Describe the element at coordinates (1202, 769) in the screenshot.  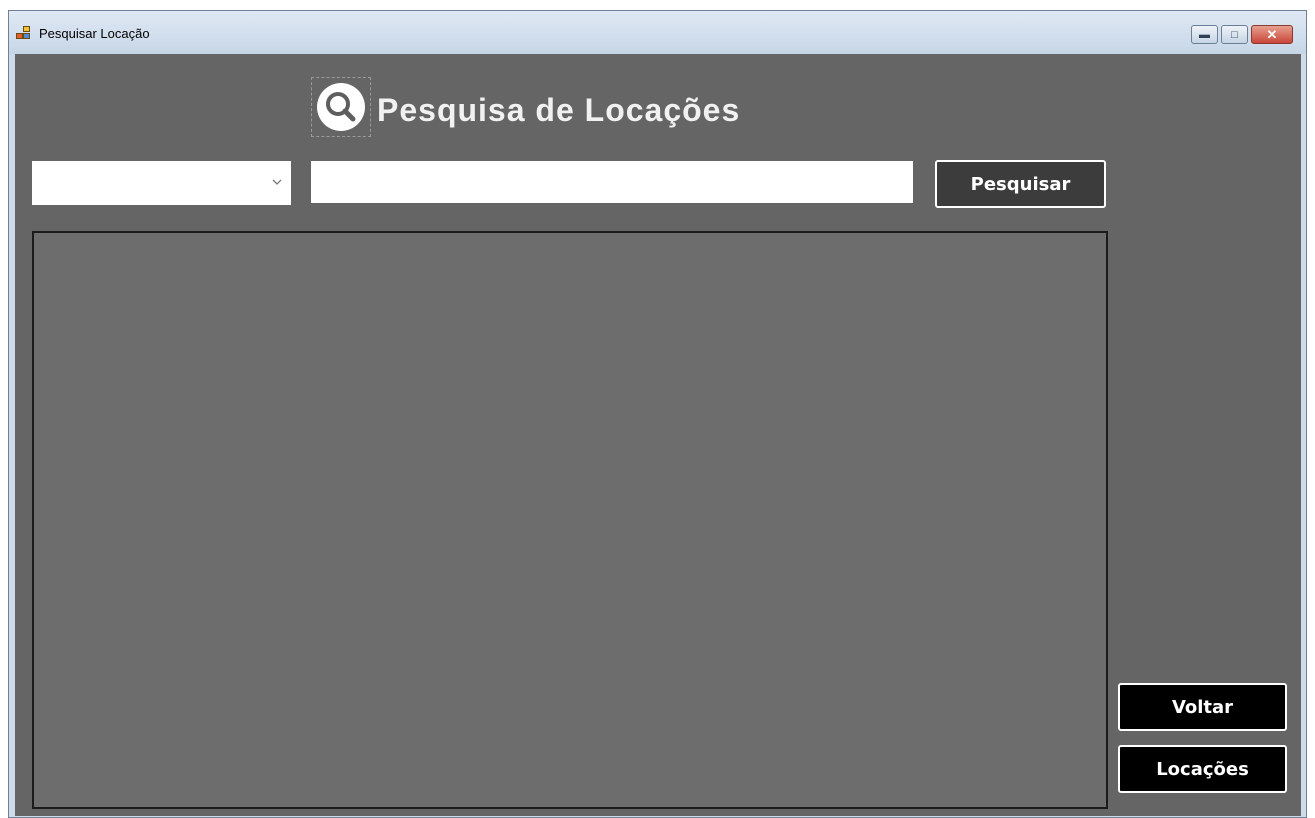
I see `rentals-button: Locações` at that location.